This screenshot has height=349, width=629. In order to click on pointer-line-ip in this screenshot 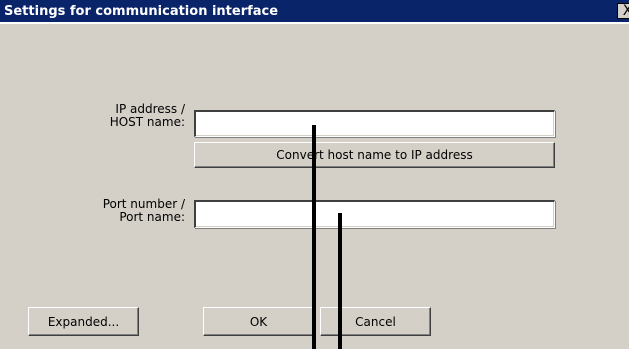, I will do `click(314, 237)`.